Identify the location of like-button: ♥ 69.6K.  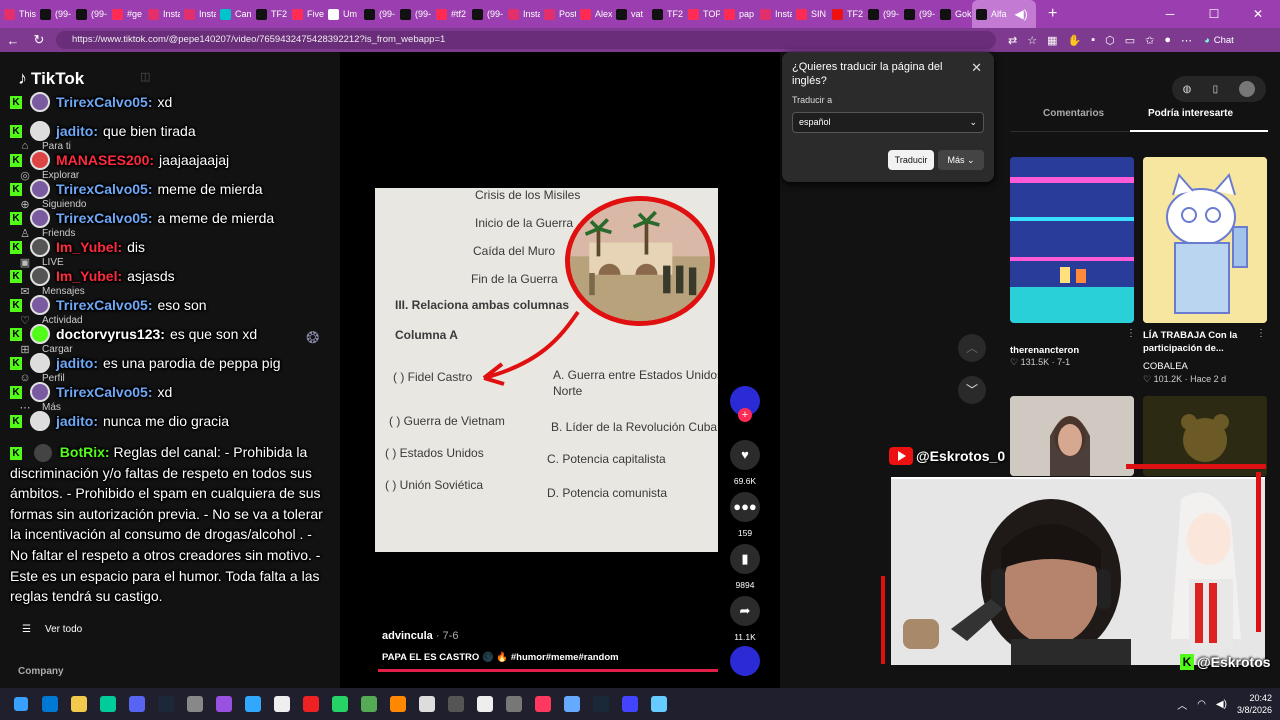
(745, 463).